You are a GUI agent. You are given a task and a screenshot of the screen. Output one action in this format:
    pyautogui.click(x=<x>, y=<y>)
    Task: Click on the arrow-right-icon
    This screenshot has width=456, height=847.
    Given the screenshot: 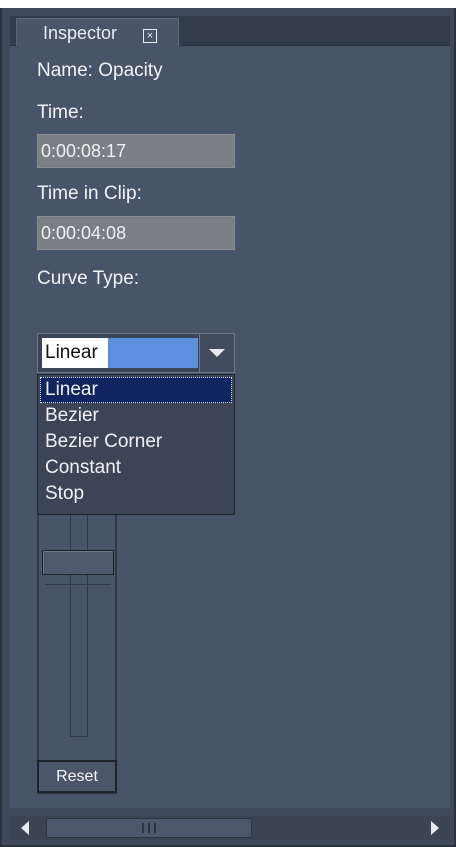 What is the action you would take?
    pyautogui.click(x=435, y=828)
    